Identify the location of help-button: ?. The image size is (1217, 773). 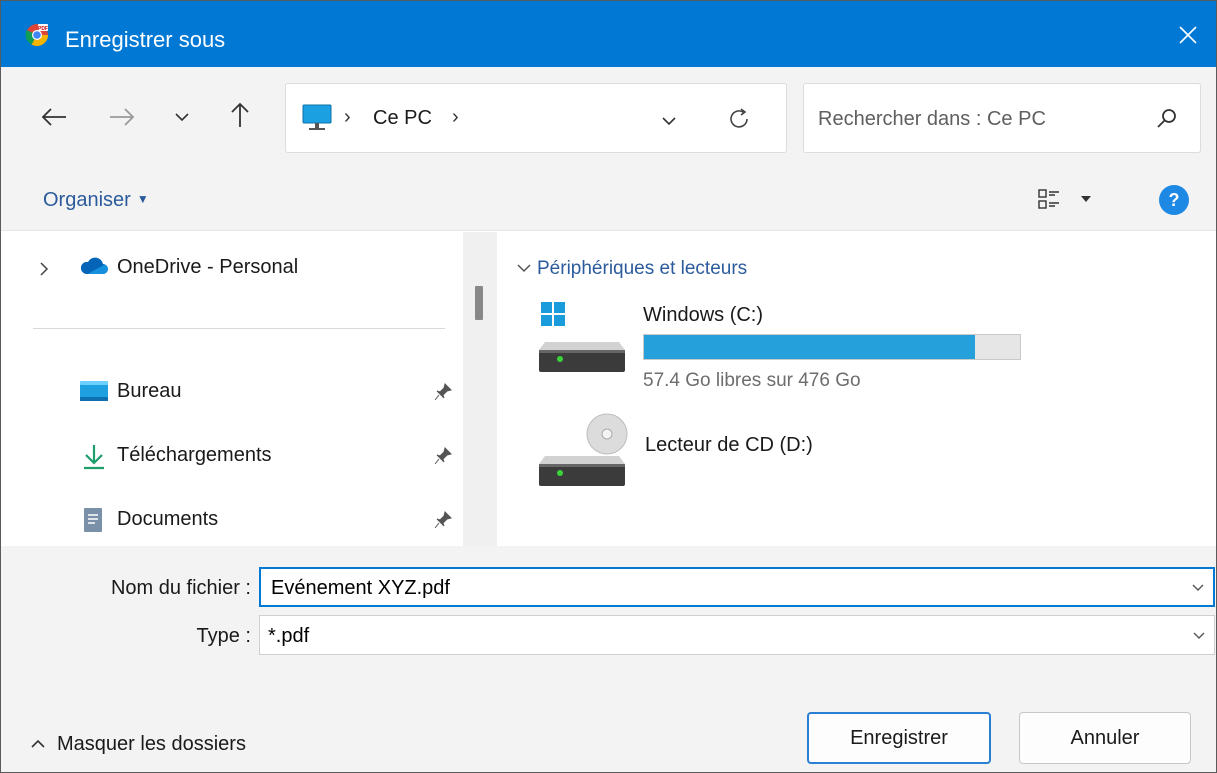
(1174, 200).